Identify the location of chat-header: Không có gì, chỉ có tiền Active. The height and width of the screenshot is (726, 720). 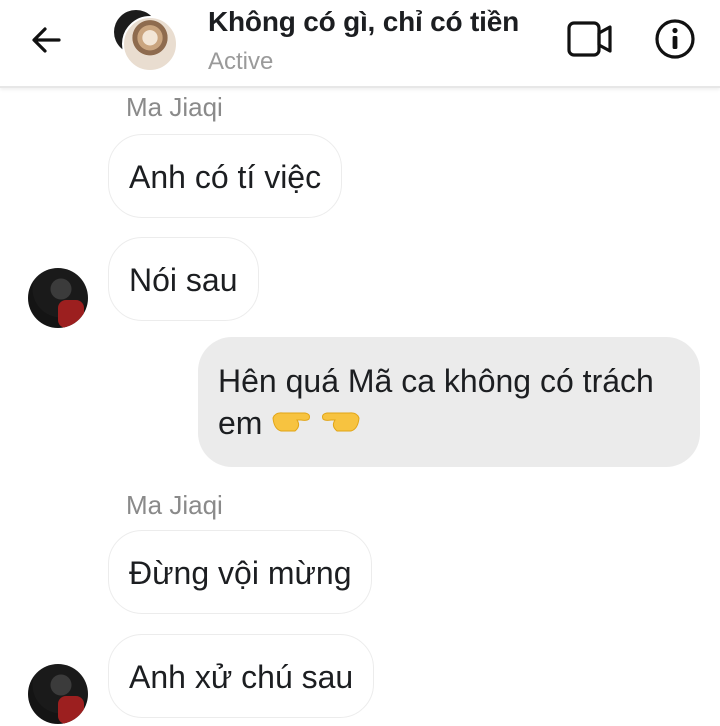
(360, 44).